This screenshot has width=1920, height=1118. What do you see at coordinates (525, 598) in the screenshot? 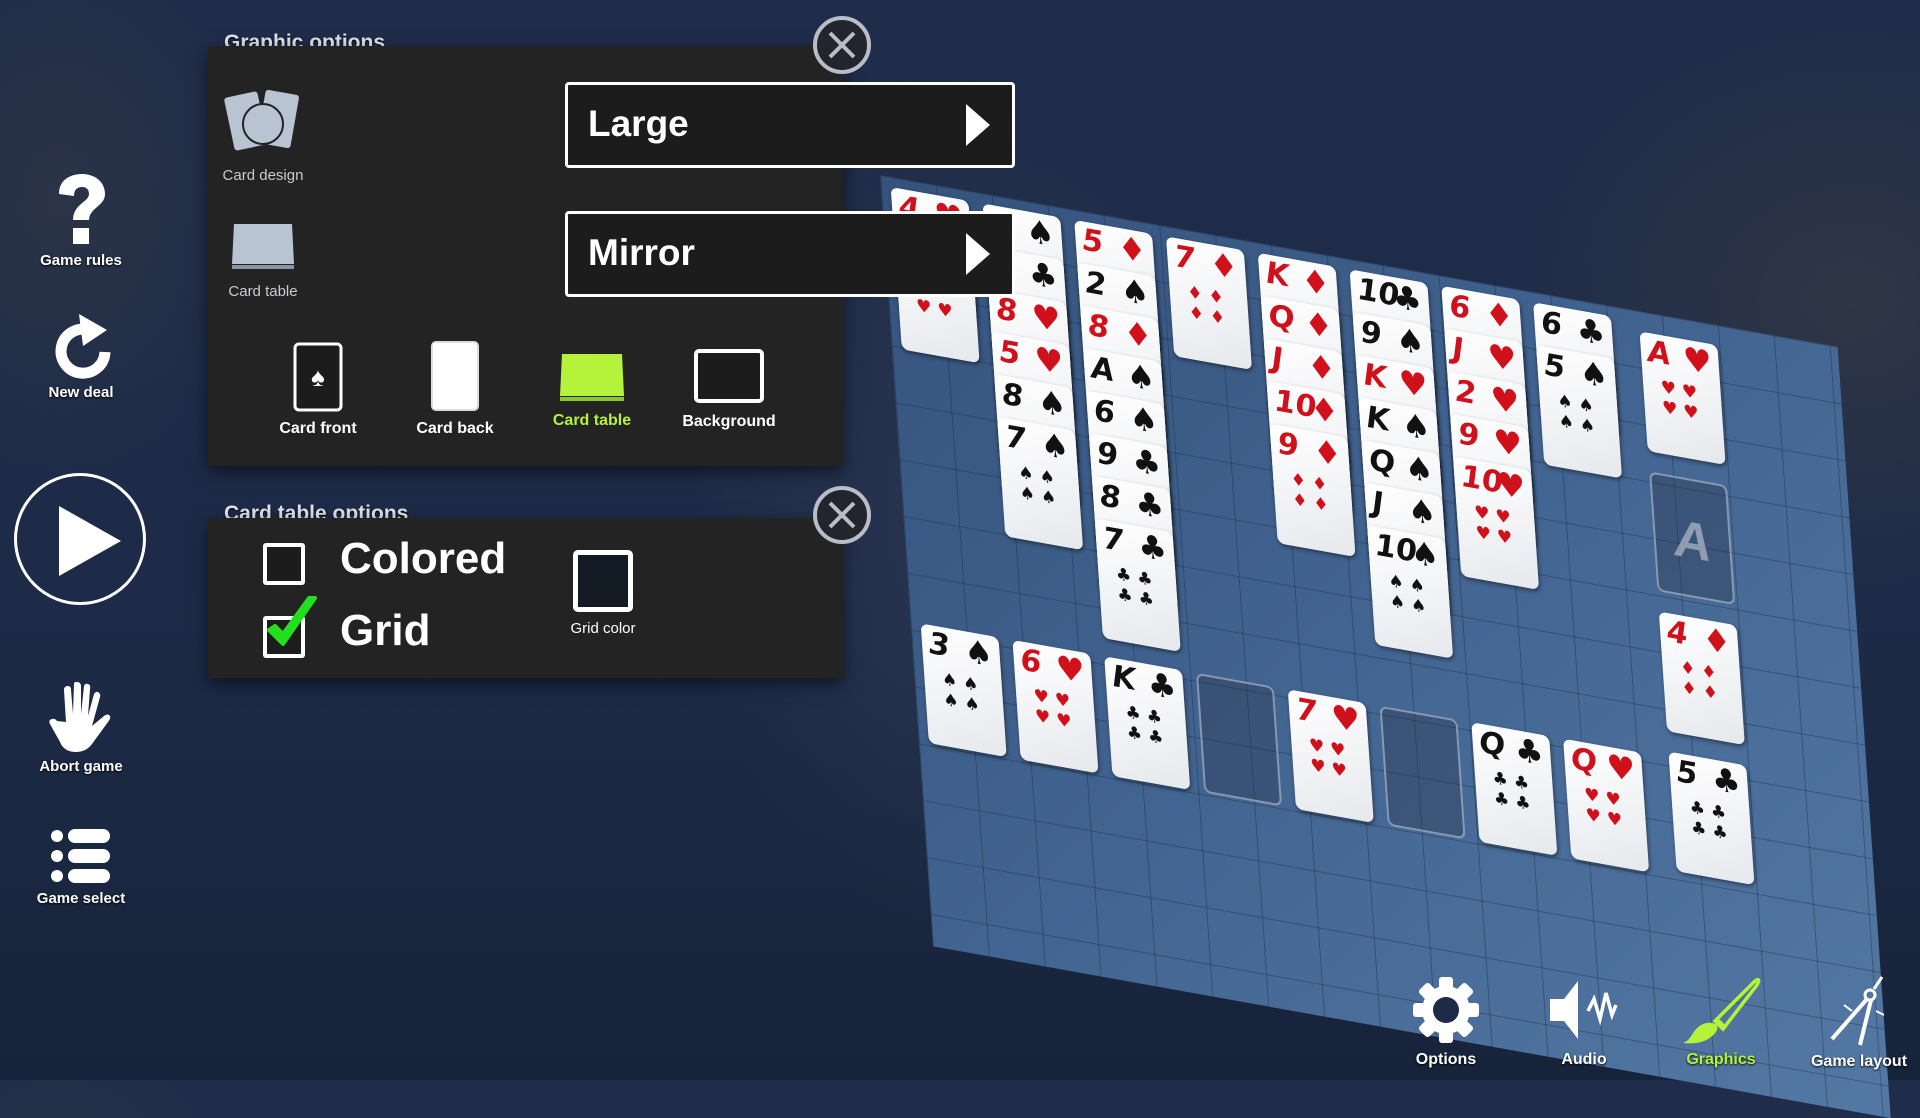
I see `card-table-options-panel: Colored Grid Grid color` at bounding box center [525, 598].